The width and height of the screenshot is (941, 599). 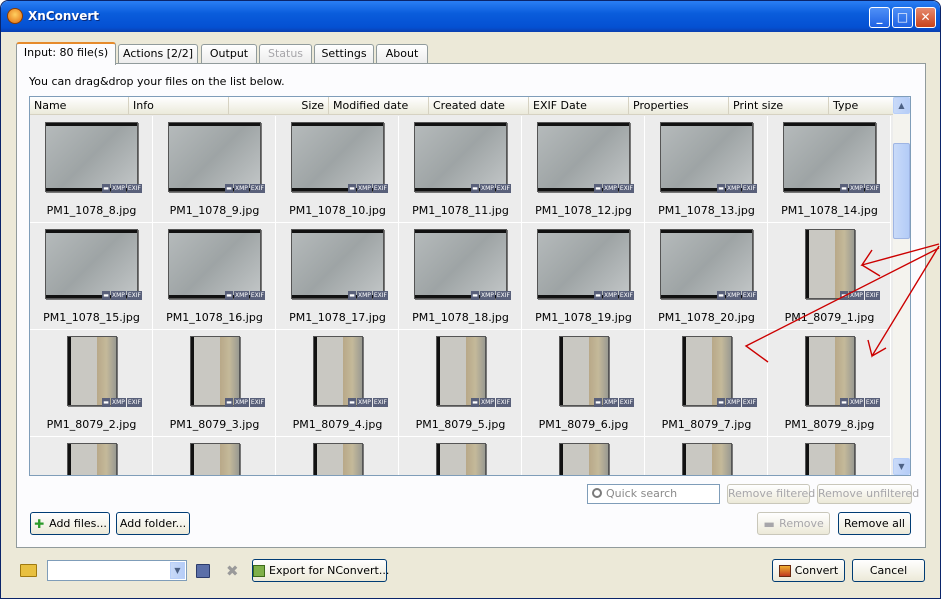 What do you see at coordinates (801, 523) in the screenshot?
I see `remove-label: Remove` at bounding box center [801, 523].